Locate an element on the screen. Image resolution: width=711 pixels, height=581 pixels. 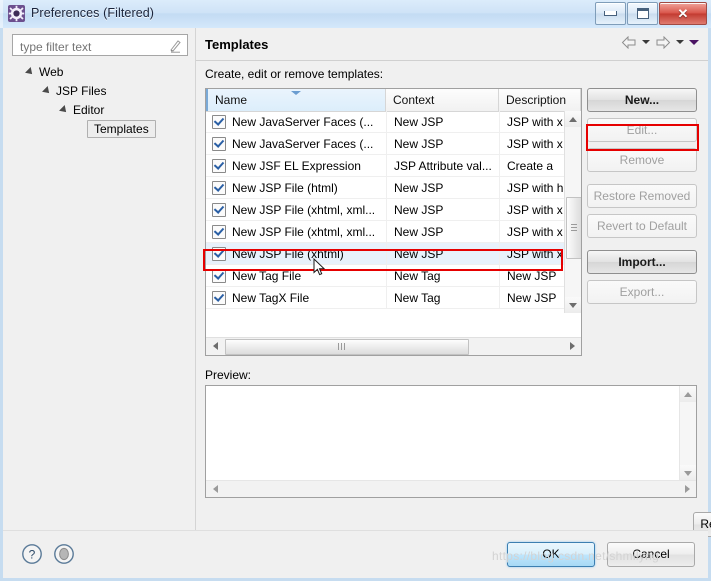
sidebar-item-editor: Editor is located at coordinates (82, 109).